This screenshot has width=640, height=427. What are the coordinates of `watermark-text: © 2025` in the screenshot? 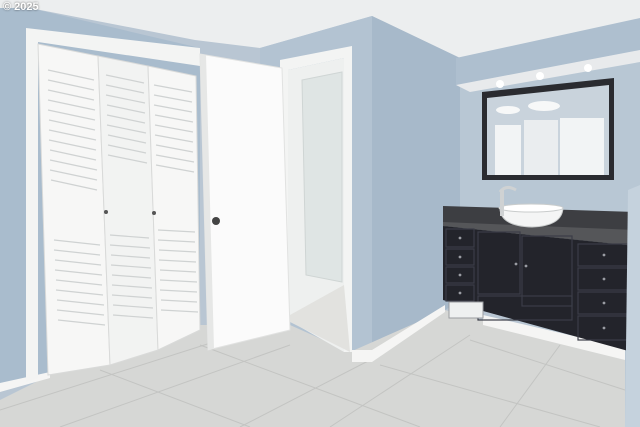 It's located at (21, 7).